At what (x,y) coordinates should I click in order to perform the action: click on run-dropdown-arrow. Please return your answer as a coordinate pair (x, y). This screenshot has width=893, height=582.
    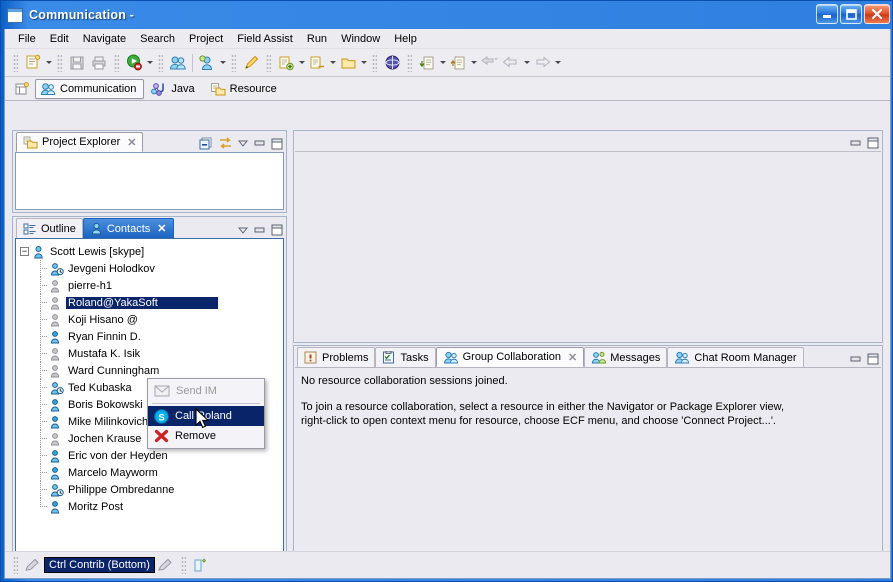
    Looking at the image, I should click on (149, 63).